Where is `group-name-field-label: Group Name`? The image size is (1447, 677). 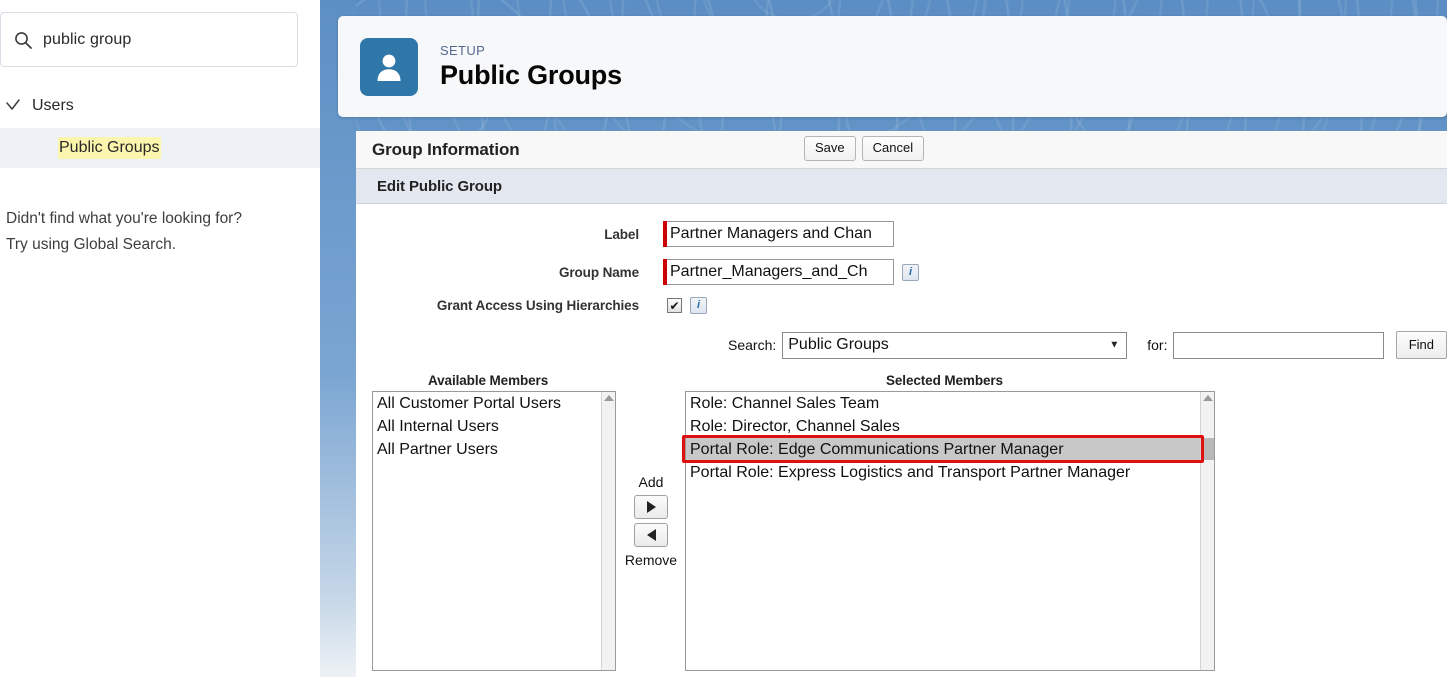
group-name-field-label: Group Name is located at coordinates (598, 272).